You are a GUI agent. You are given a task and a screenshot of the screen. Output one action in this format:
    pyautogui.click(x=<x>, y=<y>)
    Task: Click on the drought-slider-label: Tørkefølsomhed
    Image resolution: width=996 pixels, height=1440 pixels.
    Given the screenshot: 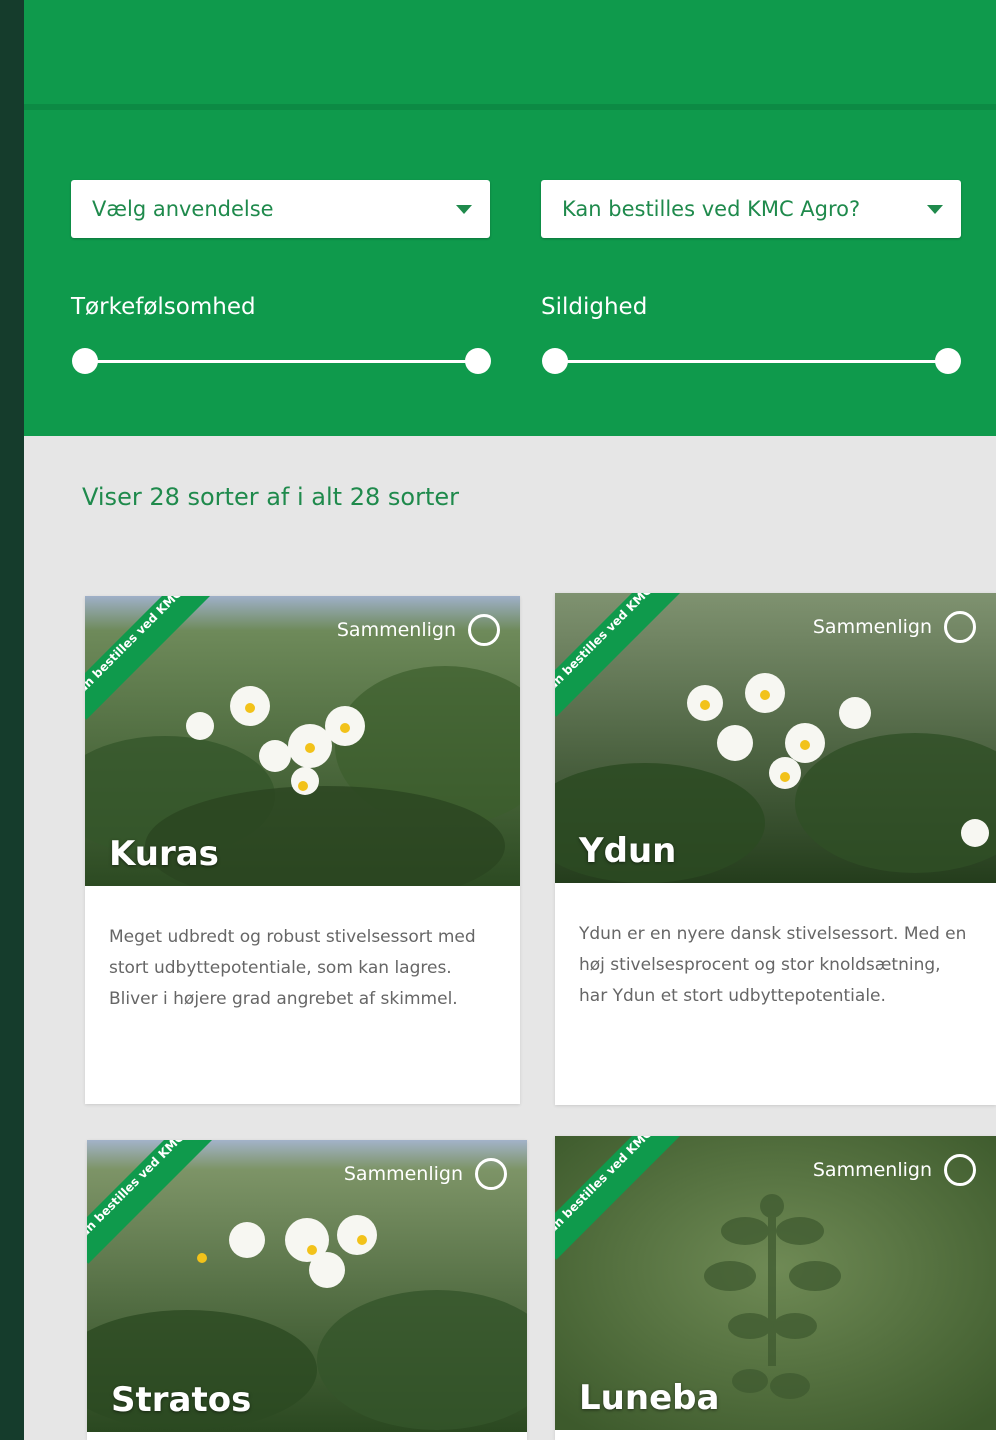 What is the action you would take?
    pyautogui.click(x=163, y=307)
    